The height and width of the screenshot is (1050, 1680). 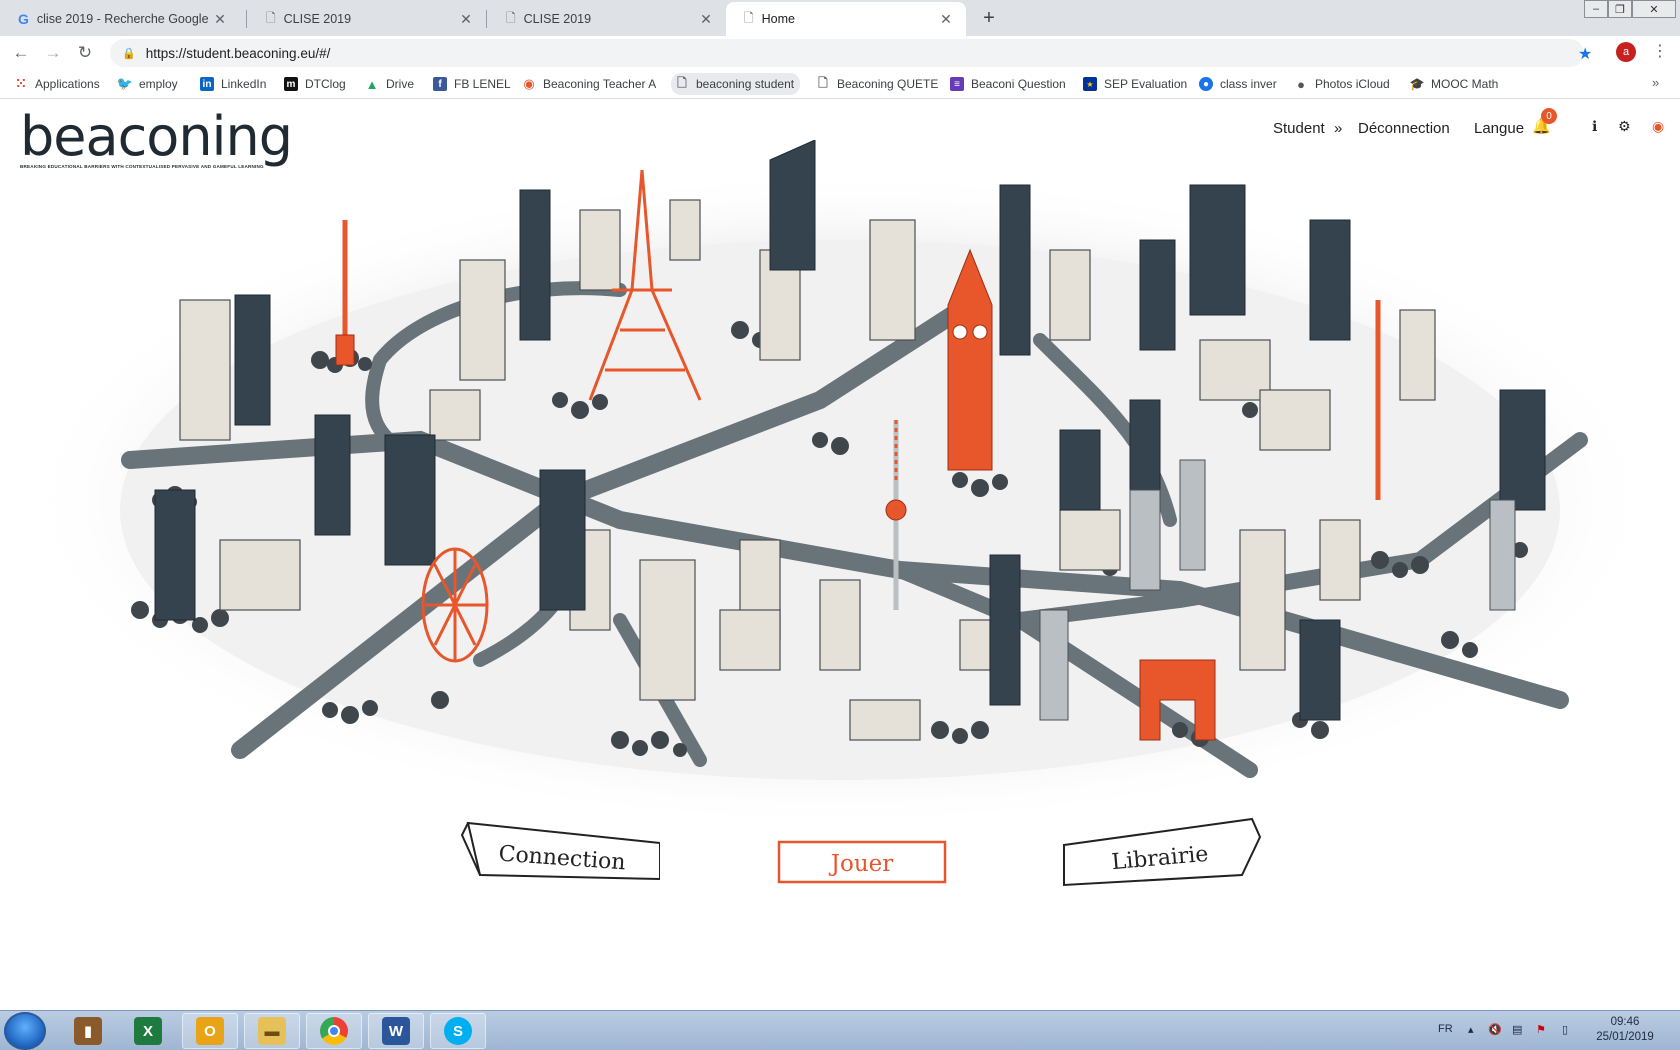 What do you see at coordinates (1585, 54) in the screenshot?
I see `bookmark-star-icon: ★` at bounding box center [1585, 54].